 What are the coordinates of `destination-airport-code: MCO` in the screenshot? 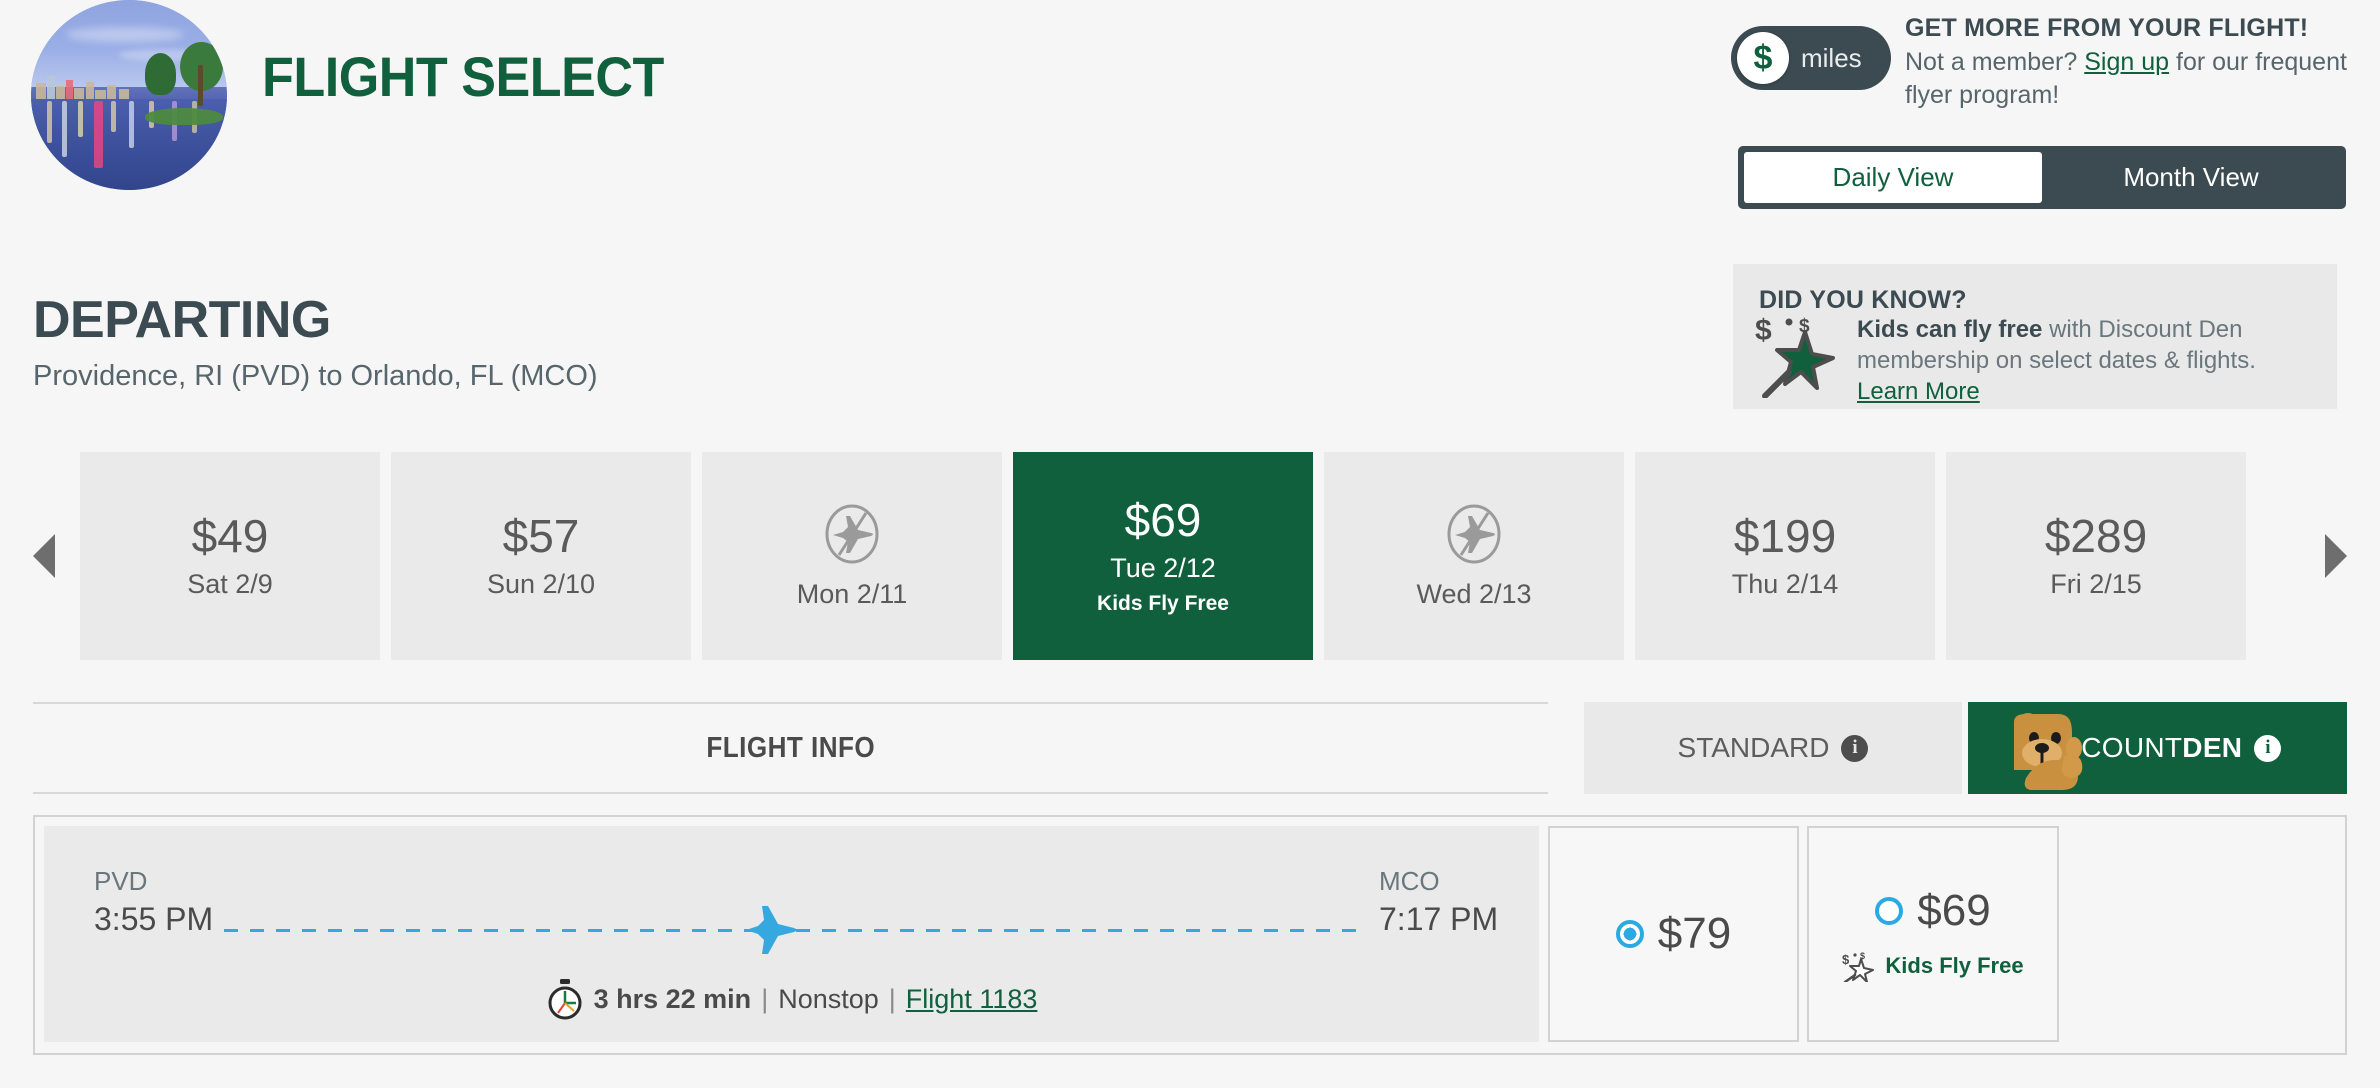 It's located at (1409, 881).